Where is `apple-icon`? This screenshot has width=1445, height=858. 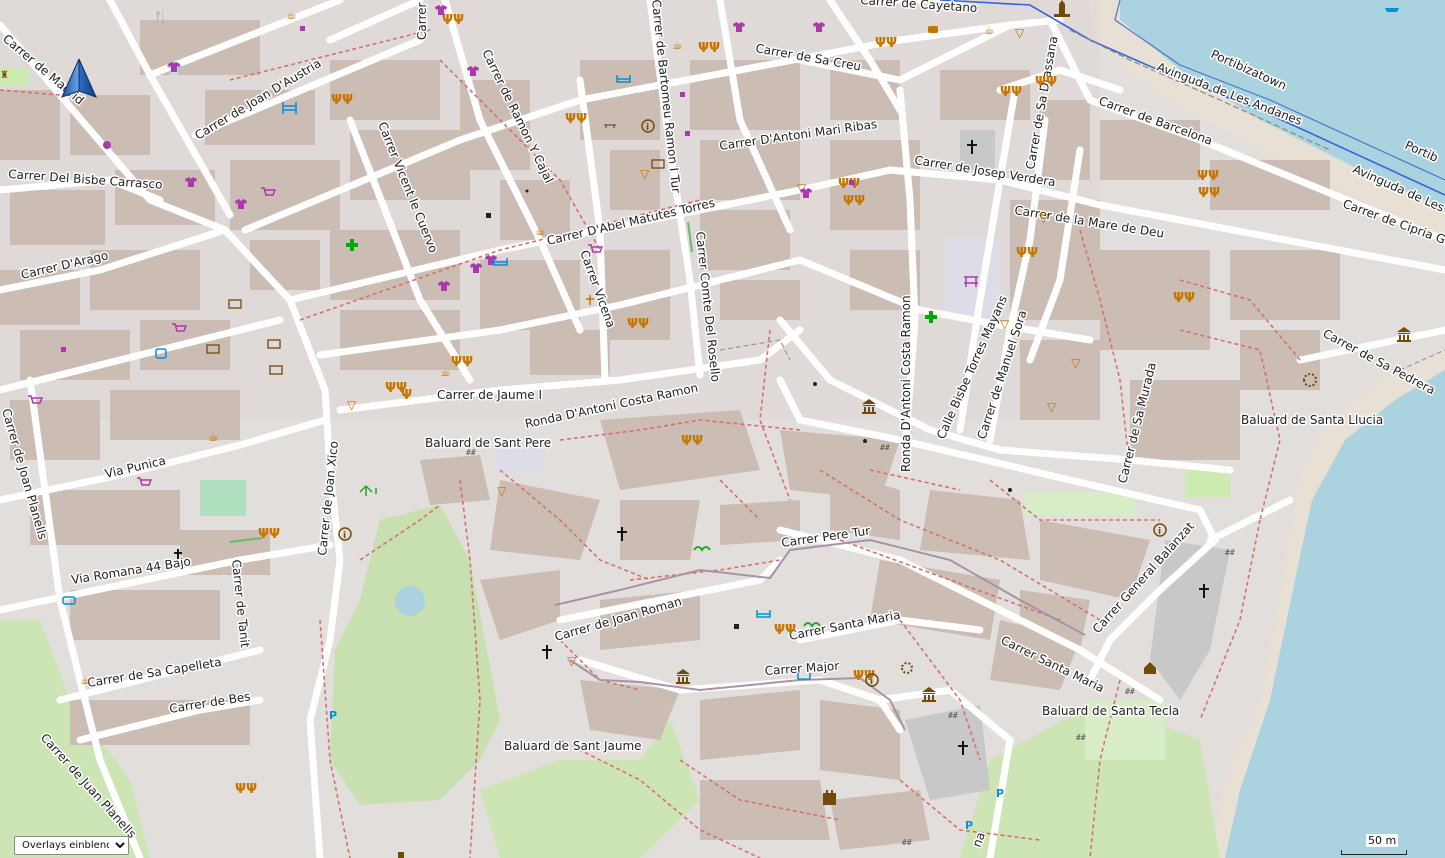 apple-icon is located at coordinates (107, 145).